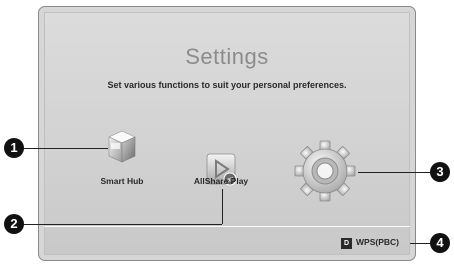 This screenshot has height=271, width=454. What do you see at coordinates (122, 181) in the screenshot?
I see `smart-hub-label: Smart Hub` at bounding box center [122, 181].